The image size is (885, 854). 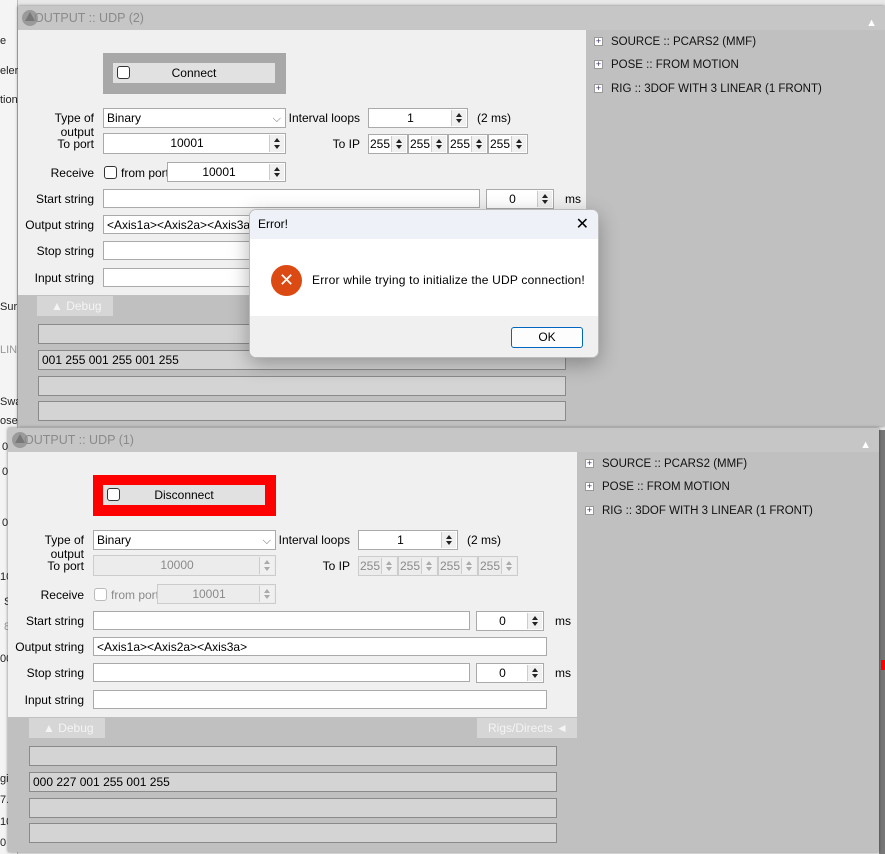 What do you see at coordinates (184, 495) in the screenshot?
I see `disconnect-button: Disconnect` at bounding box center [184, 495].